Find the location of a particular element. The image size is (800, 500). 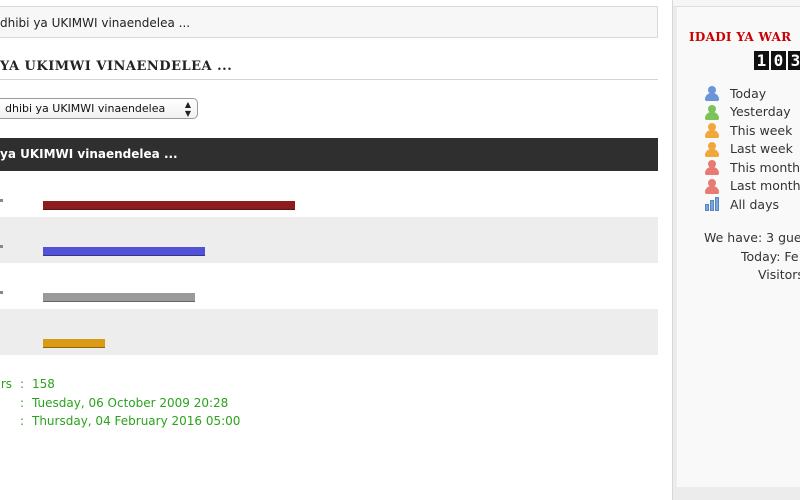

visit-item-yesterday: Yesterday is located at coordinates (752, 112).